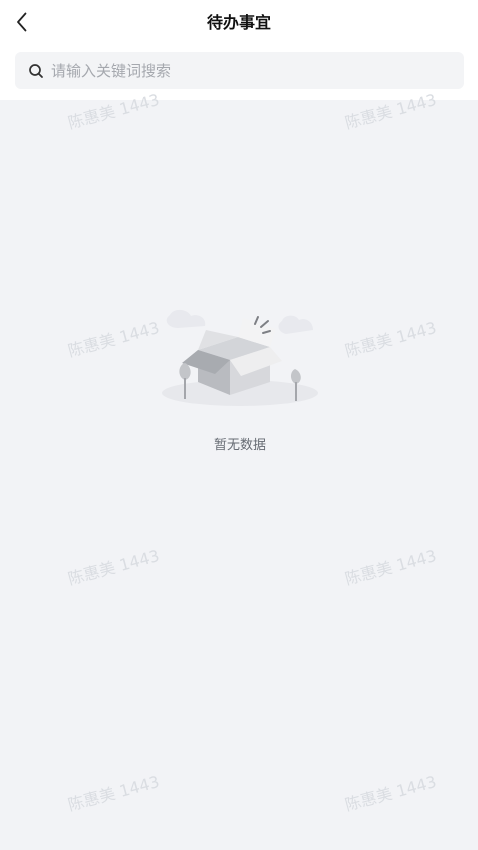  I want to click on empty-box-icon, so click(240, 357).